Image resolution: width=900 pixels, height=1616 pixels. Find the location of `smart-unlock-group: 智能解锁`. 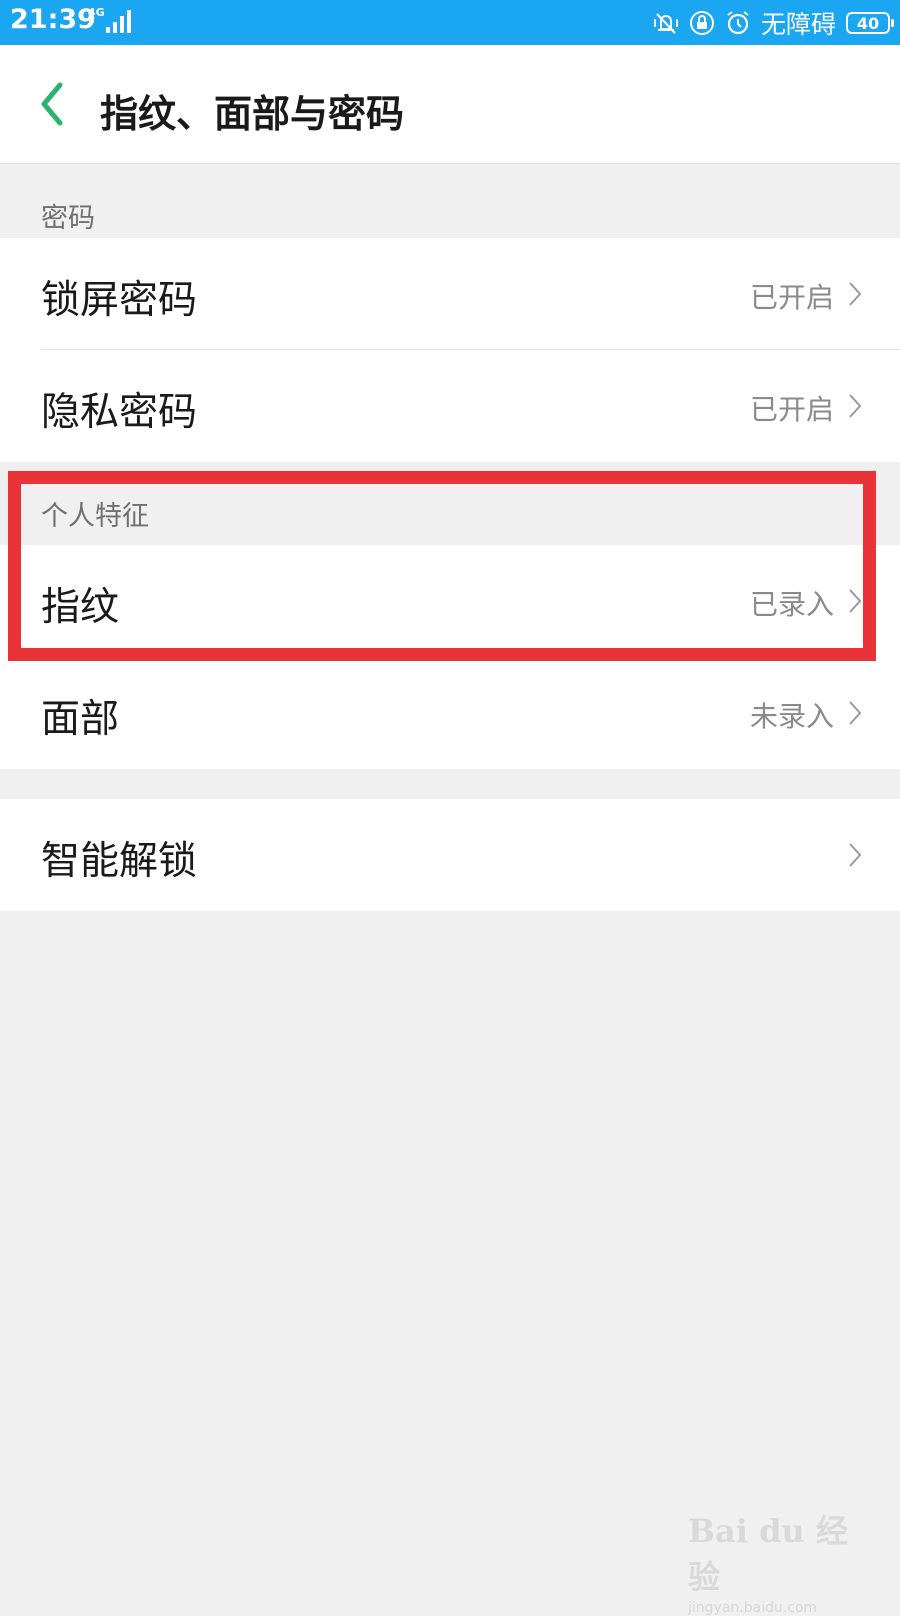

smart-unlock-group: 智能解锁 is located at coordinates (450, 855).